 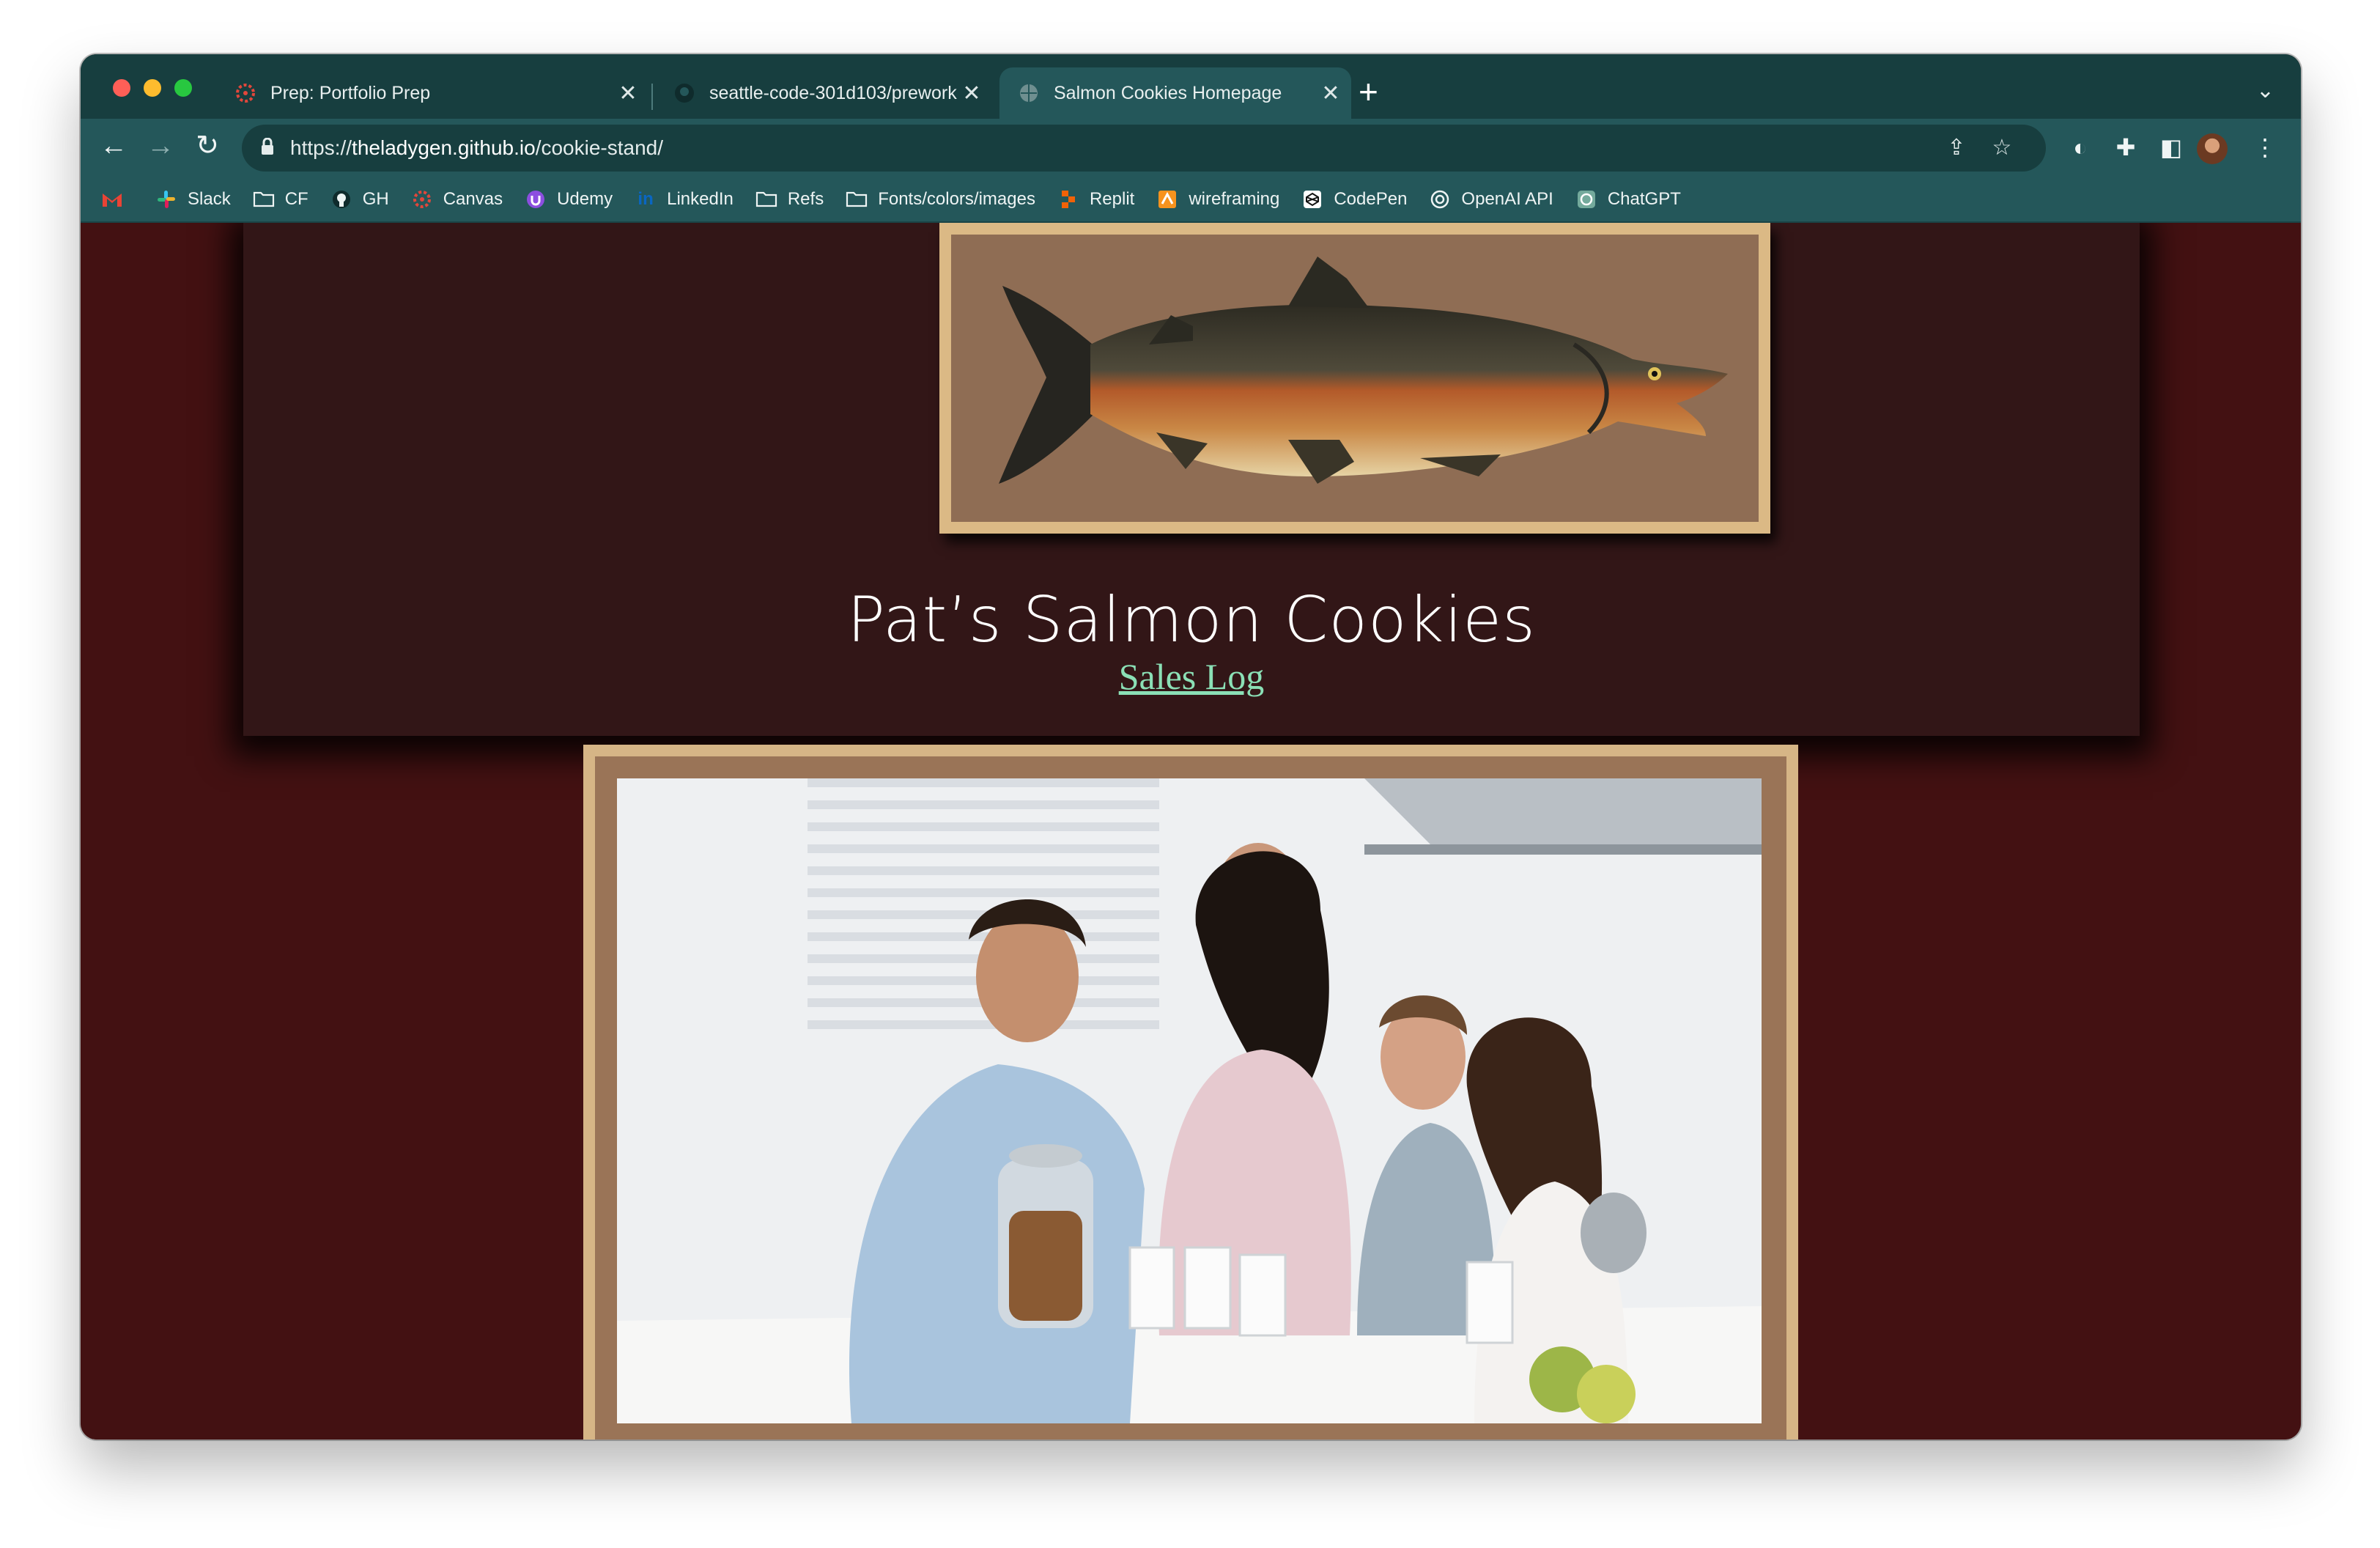 What do you see at coordinates (160, 146) in the screenshot?
I see `forward-button: →` at bounding box center [160, 146].